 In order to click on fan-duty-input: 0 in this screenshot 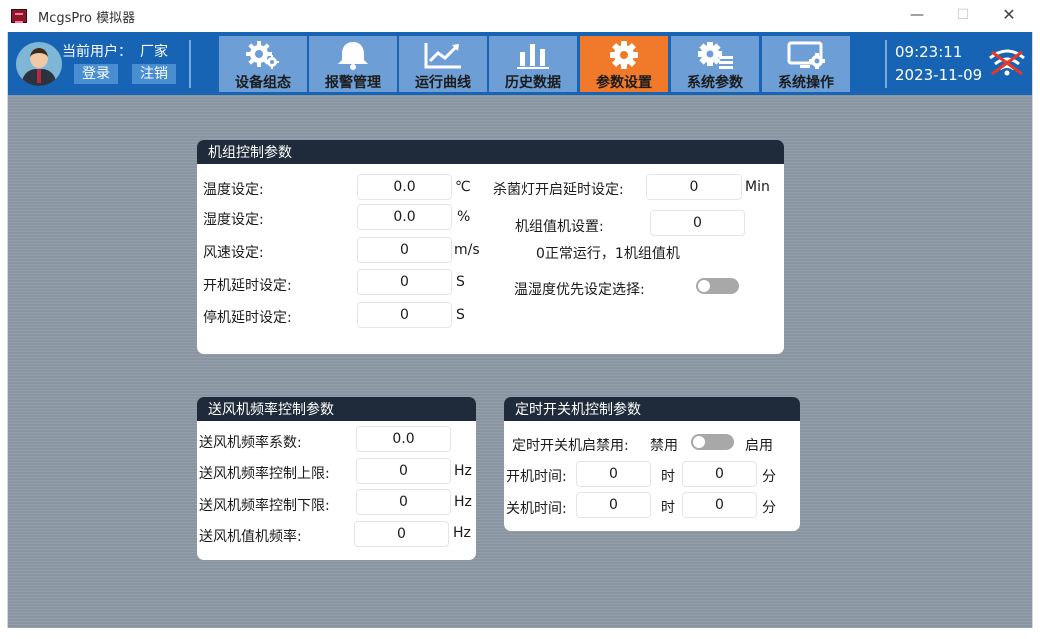, I will do `click(401, 534)`.